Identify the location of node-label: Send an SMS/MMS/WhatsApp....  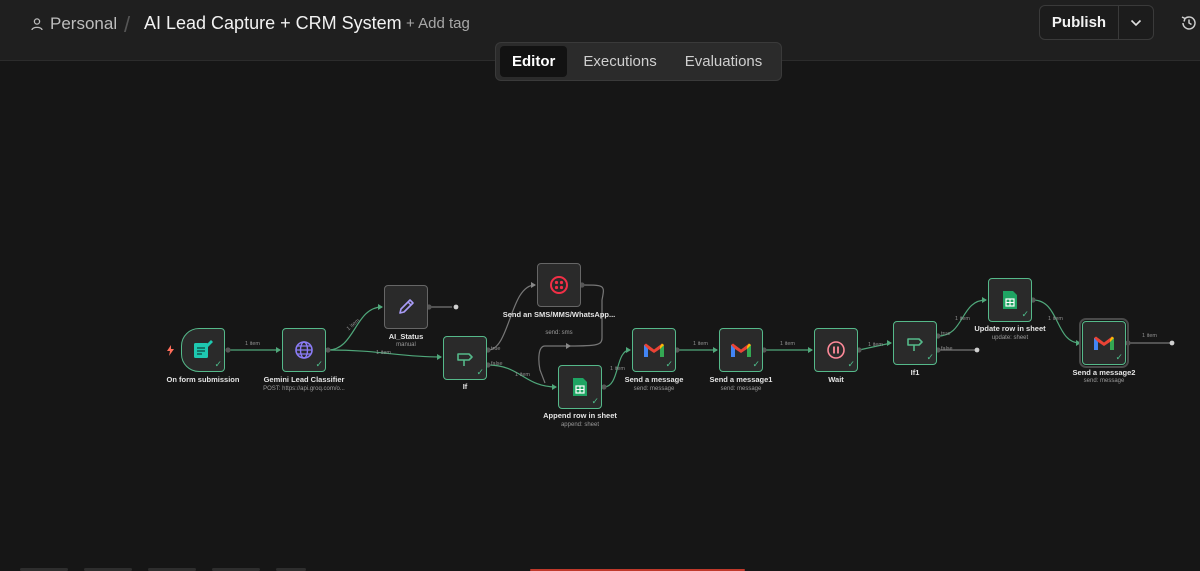
(559, 314).